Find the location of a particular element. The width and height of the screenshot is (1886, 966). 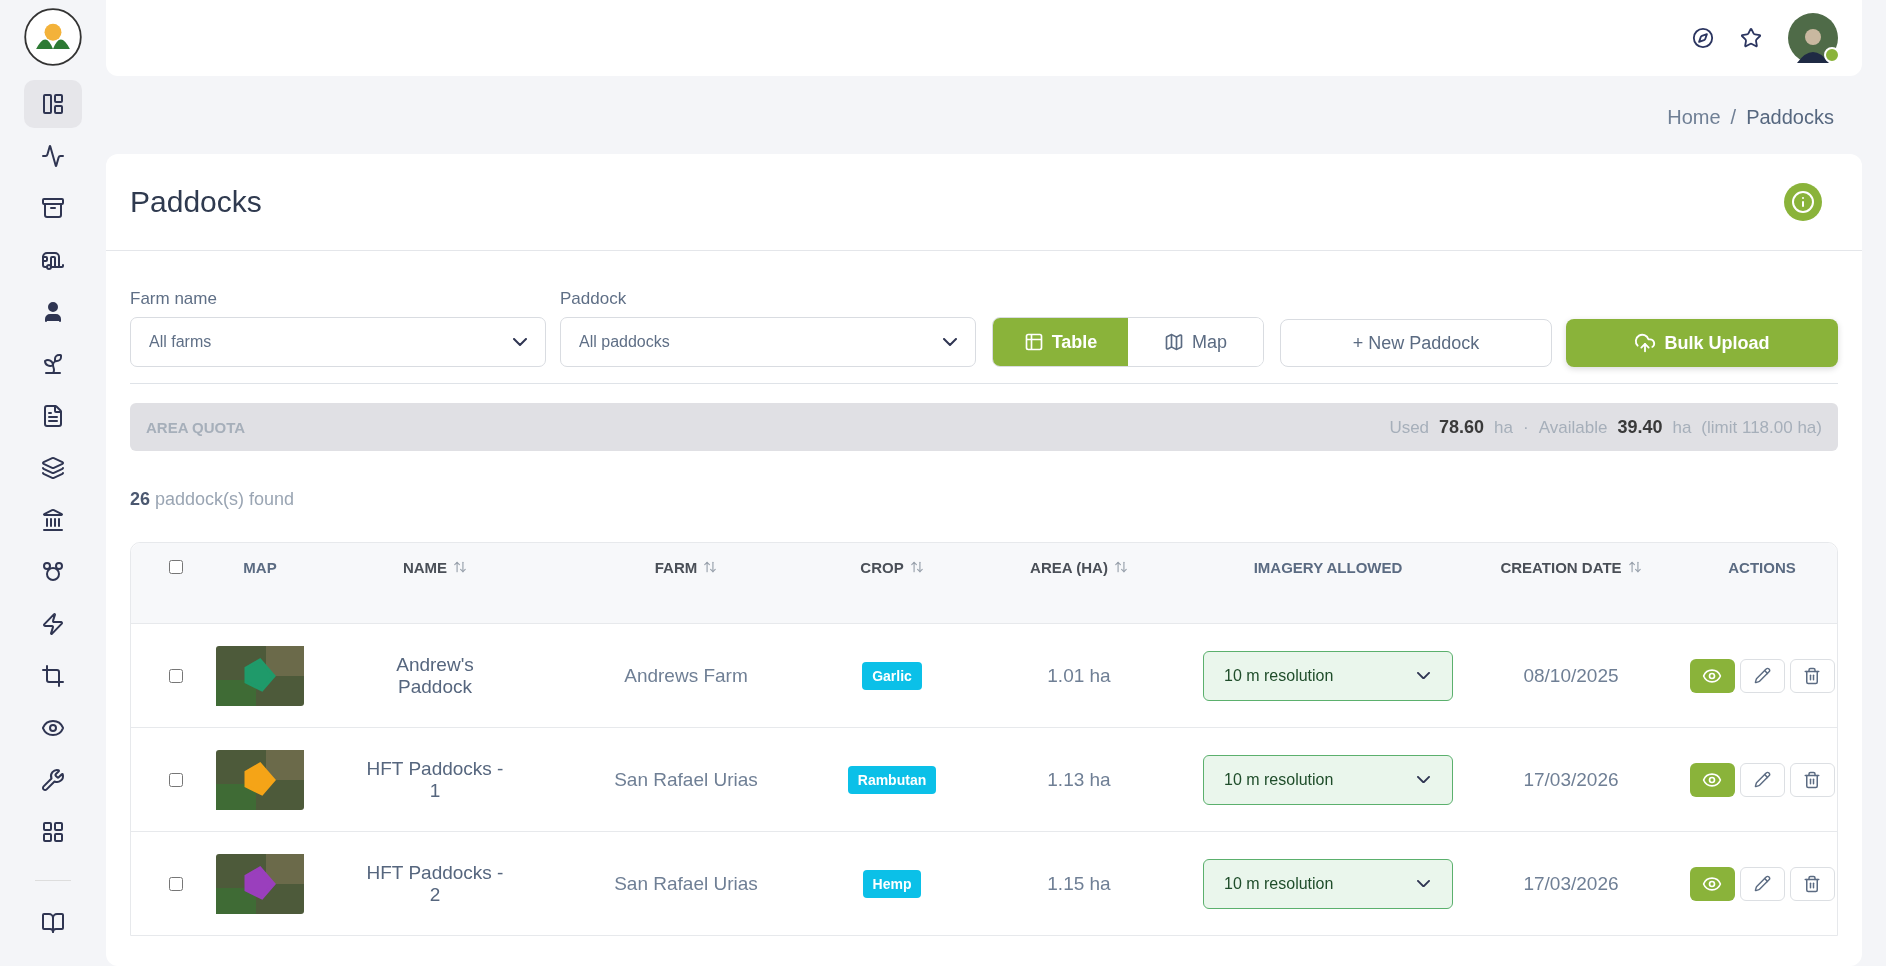

document-icon is located at coordinates (53, 416).